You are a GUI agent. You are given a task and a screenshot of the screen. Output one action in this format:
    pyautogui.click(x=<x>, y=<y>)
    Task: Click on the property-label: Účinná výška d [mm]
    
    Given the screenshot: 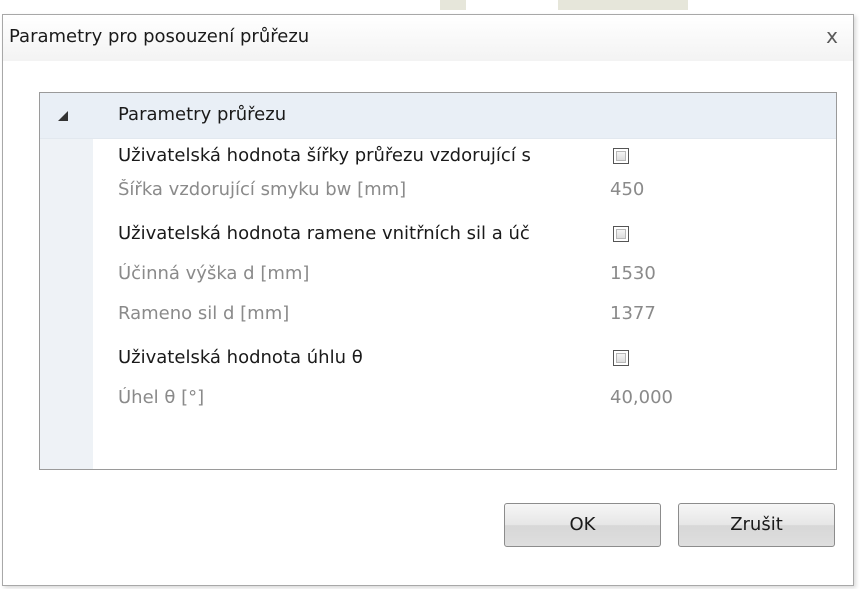 What is the action you would take?
    pyautogui.click(x=214, y=273)
    